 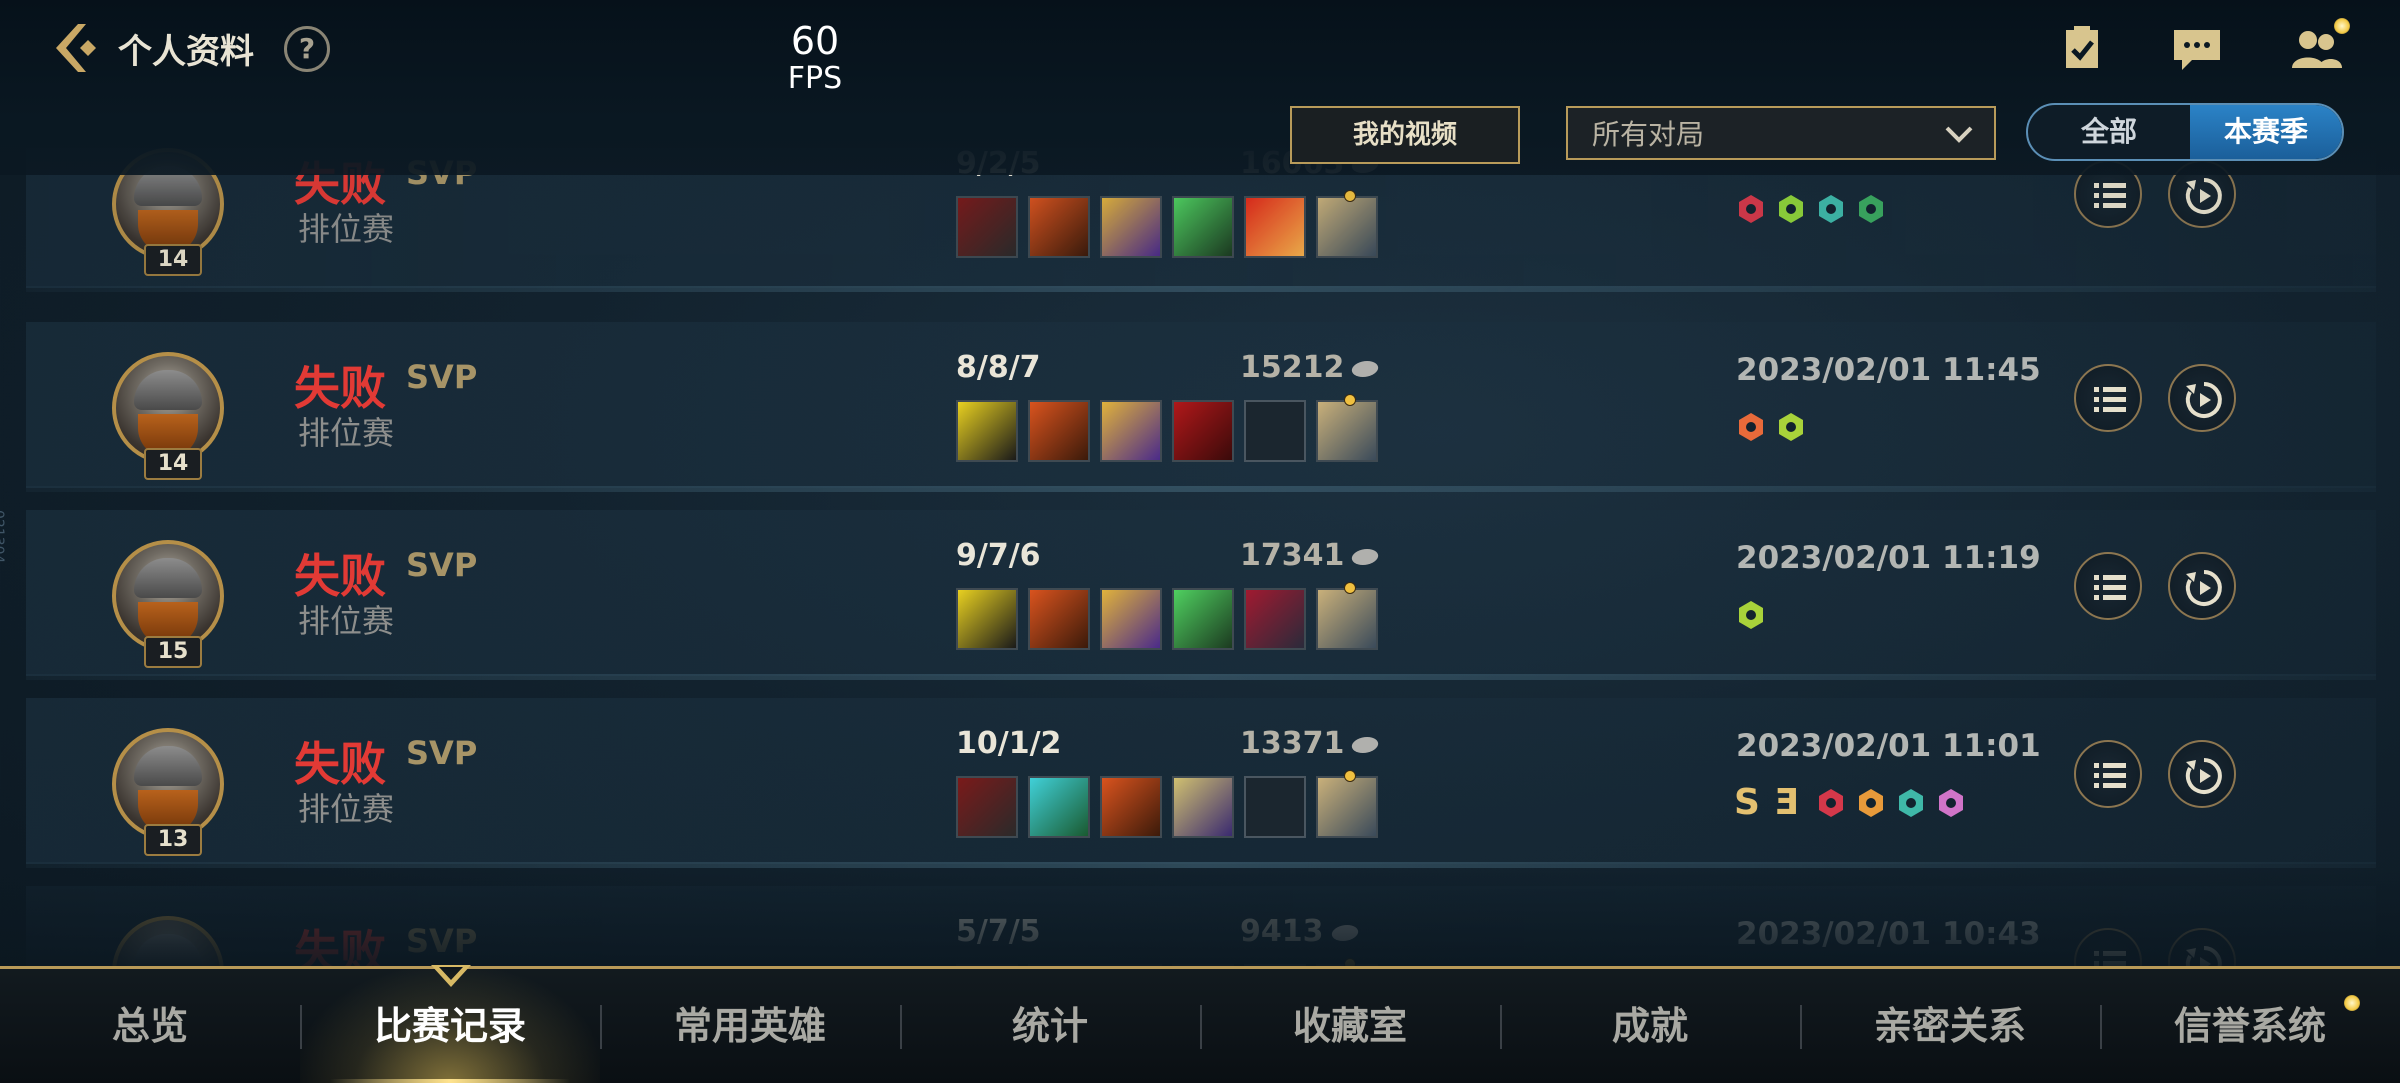 I want to click on gold-value: 15212, so click(x=1310, y=367).